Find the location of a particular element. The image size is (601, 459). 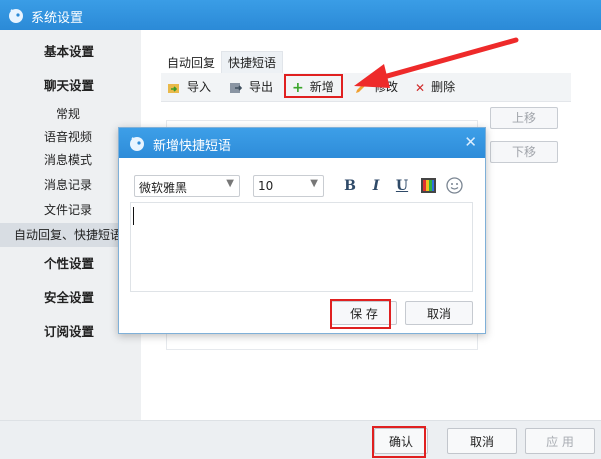

import-icon is located at coordinates (173, 88).